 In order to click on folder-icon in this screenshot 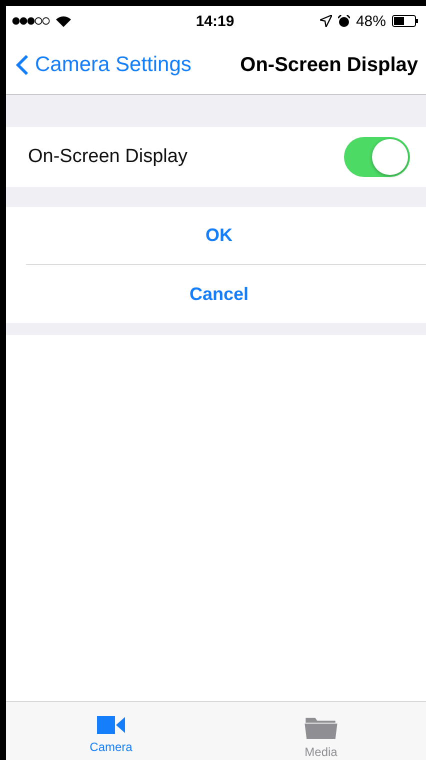, I will do `click(321, 727)`.